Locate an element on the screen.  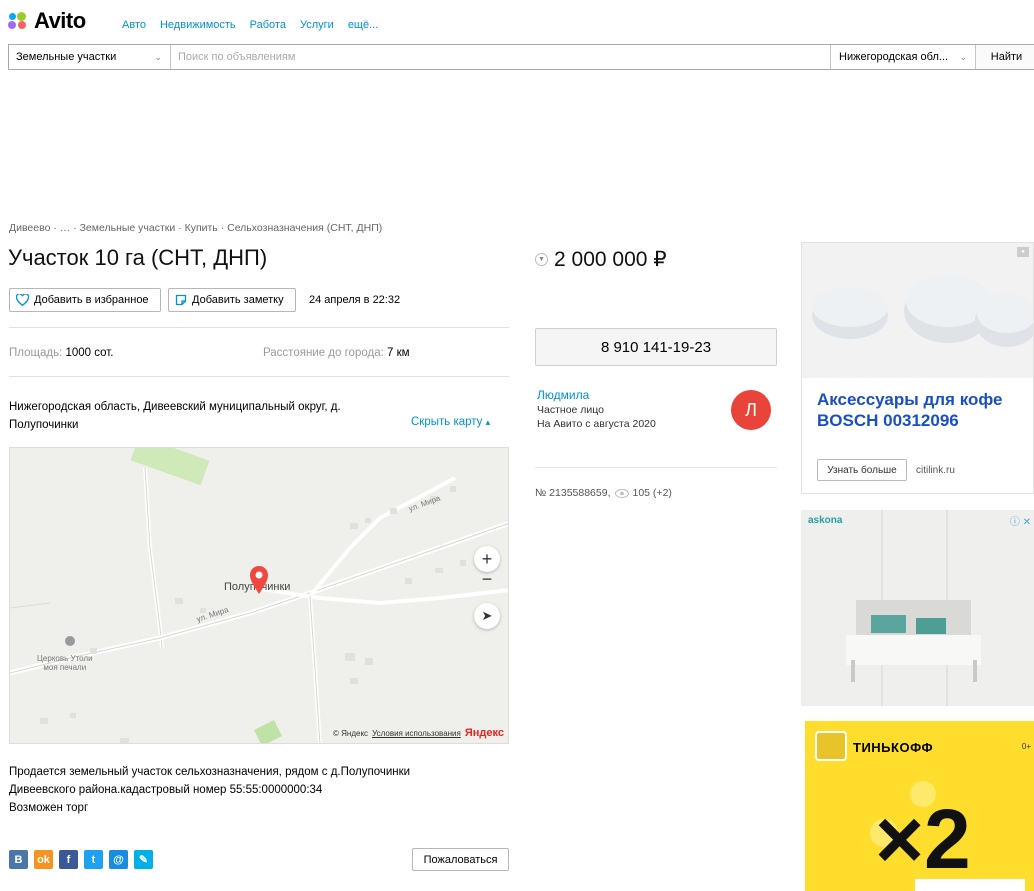
phone-button: 8 910 141-19-23 is located at coordinates (656, 347).